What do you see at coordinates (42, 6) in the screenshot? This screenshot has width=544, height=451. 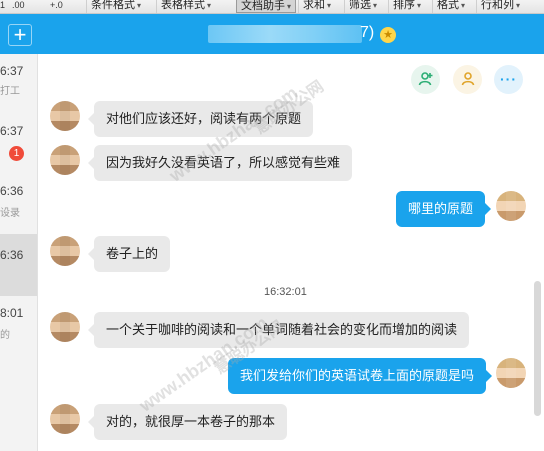 I see `number-format-group: 1 .00 +.0` at bounding box center [42, 6].